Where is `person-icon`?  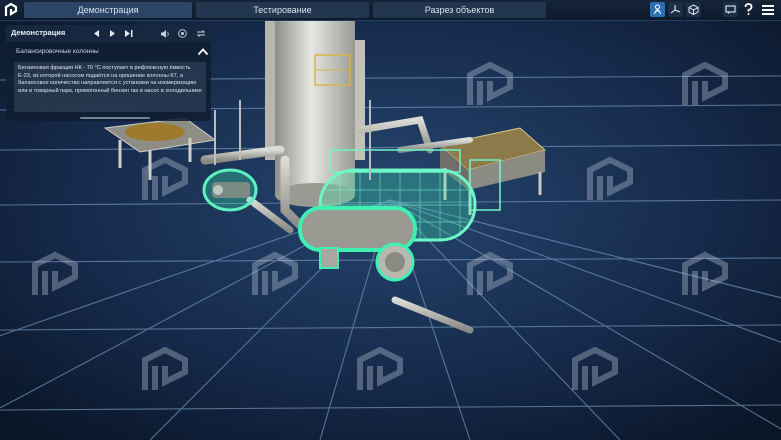
person-icon is located at coordinates (657, 9).